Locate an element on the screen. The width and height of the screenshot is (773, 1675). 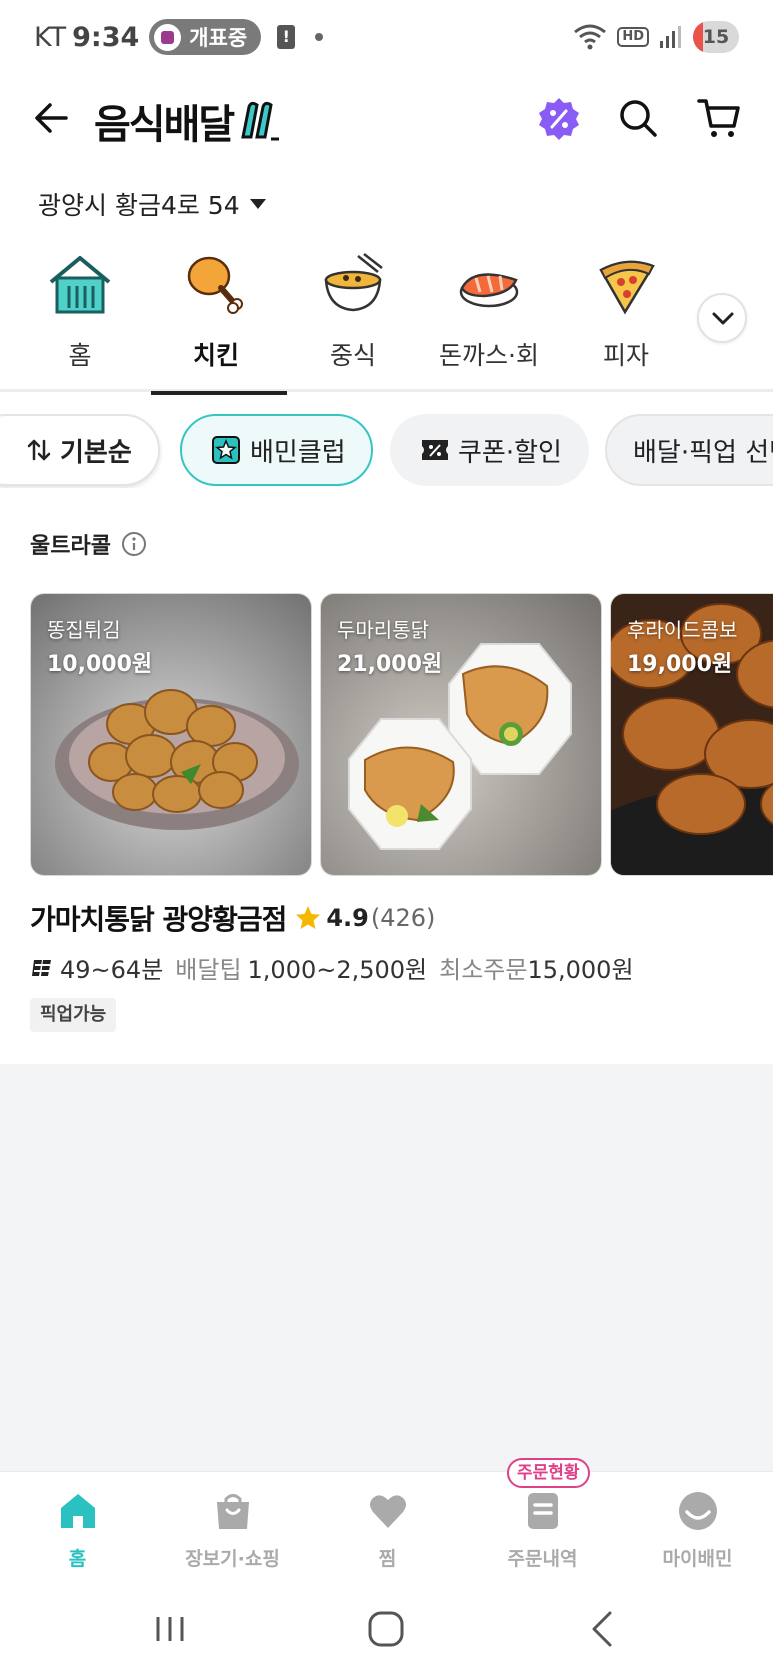
category-tab-pizza: 피자 is located at coordinates (626, 322).